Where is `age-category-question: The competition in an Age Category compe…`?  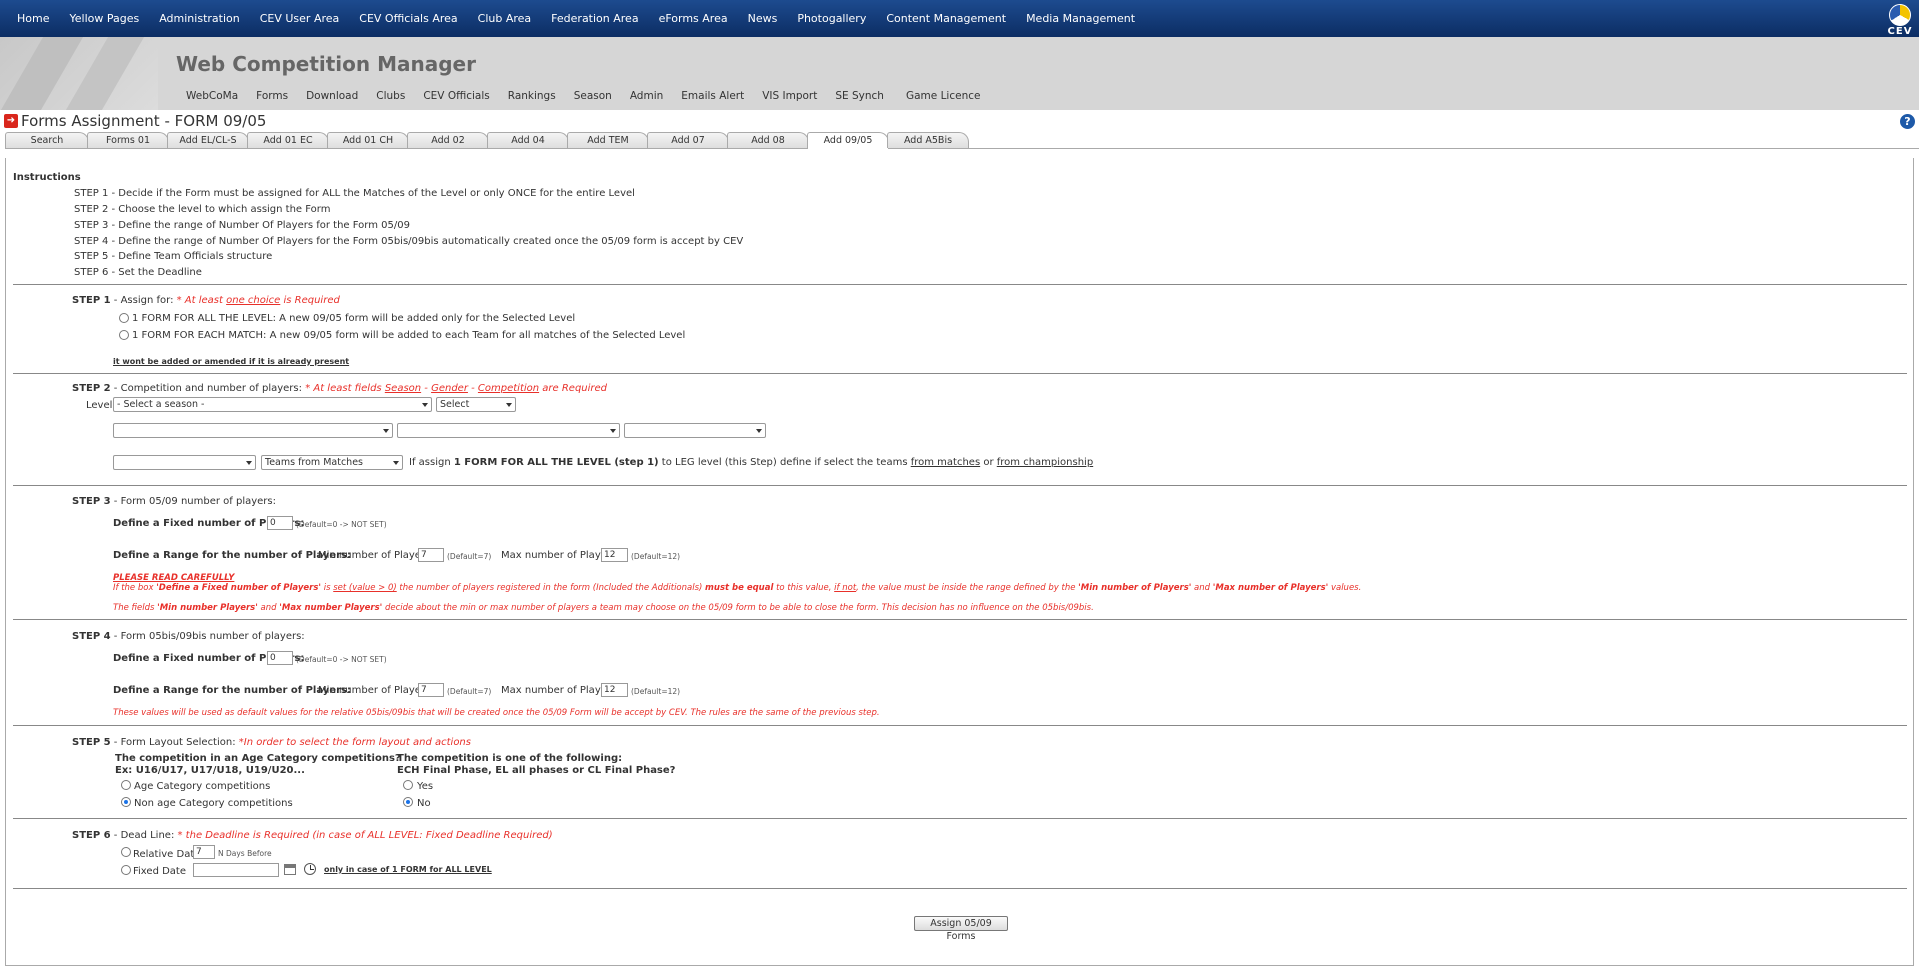
age-category-question: The competition in an Age Category compe… is located at coordinates (258, 758).